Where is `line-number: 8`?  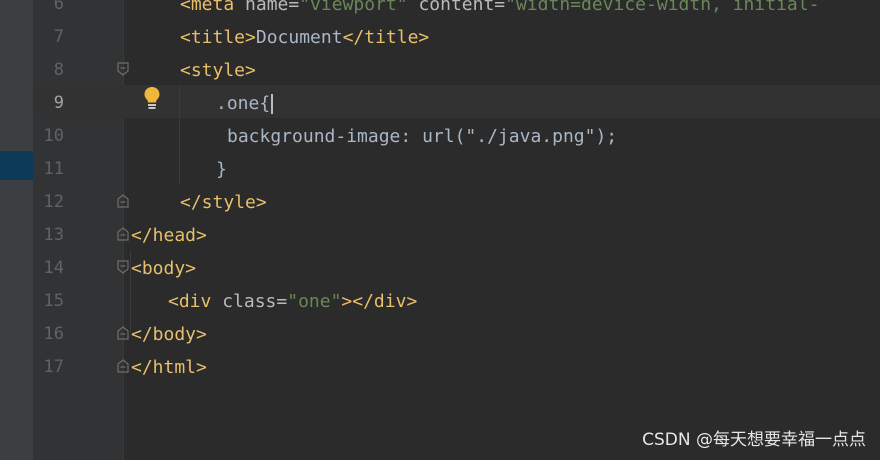
line-number: 8 is located at coordinates (49, 70).